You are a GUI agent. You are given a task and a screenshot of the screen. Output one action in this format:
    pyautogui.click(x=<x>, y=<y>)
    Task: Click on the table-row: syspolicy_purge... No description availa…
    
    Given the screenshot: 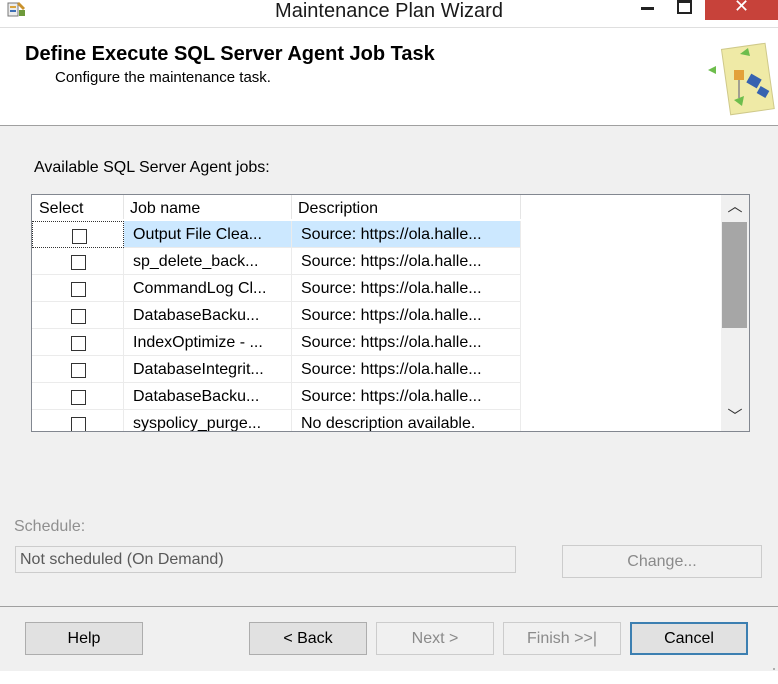 What is the action you would take?
    pyautogui.click(x=276, y=420)
    